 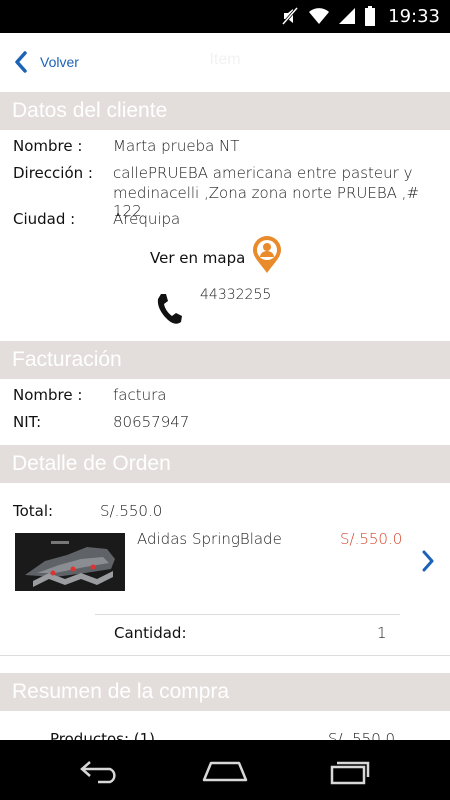 I want to click on client-city-label: Ciudad :, so click(x=44, y=219).